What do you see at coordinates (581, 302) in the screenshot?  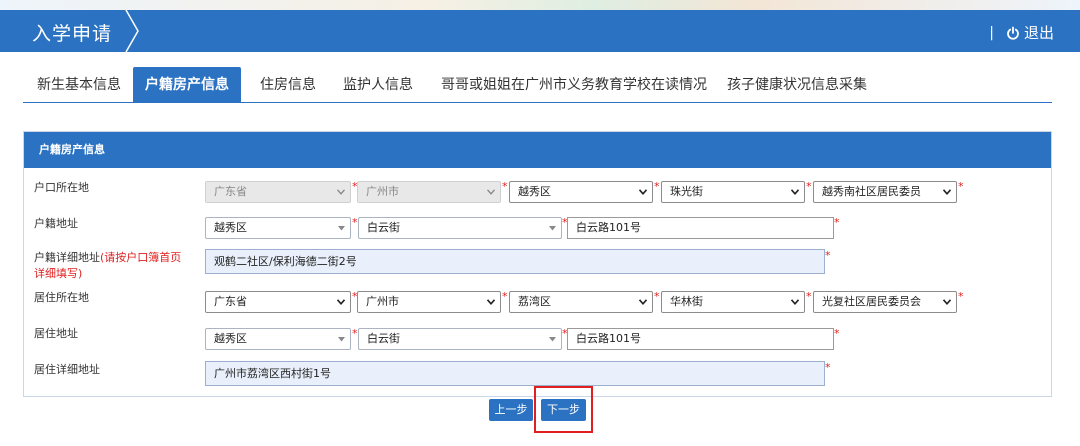 I see `residence-district-select: 荔湾区` at bounding box center [581, 302].